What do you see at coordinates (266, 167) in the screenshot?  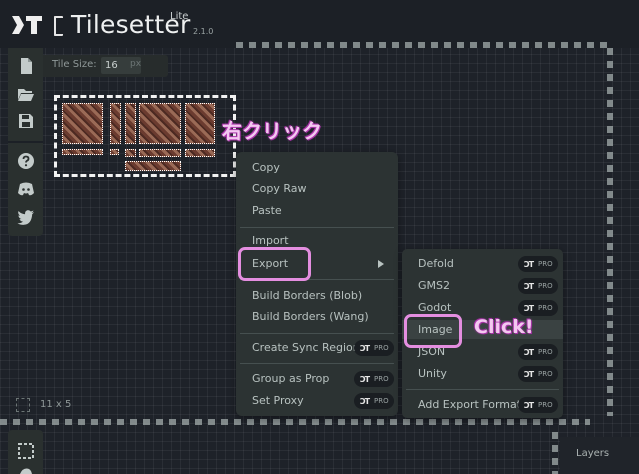 I see `menu-item-label: Copy` at bounding box center [266, 167].